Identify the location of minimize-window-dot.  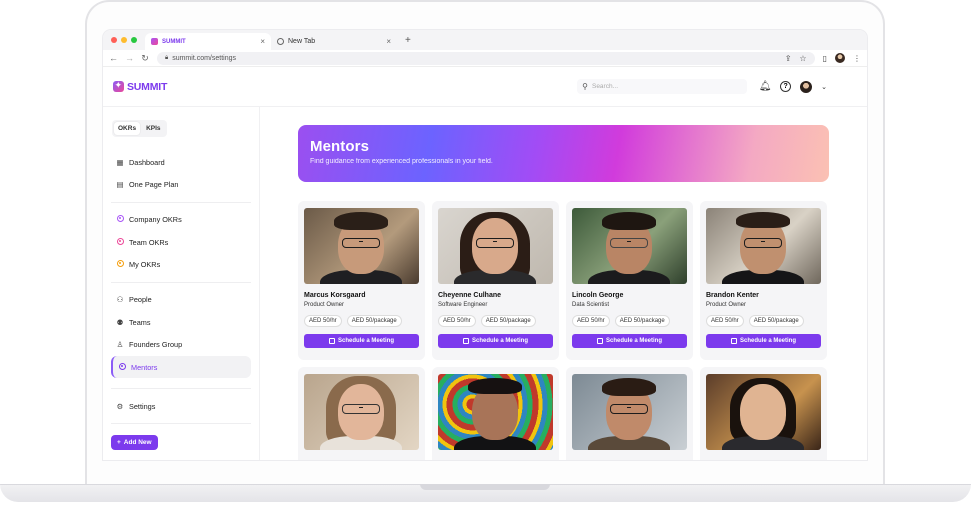
(124, 40).